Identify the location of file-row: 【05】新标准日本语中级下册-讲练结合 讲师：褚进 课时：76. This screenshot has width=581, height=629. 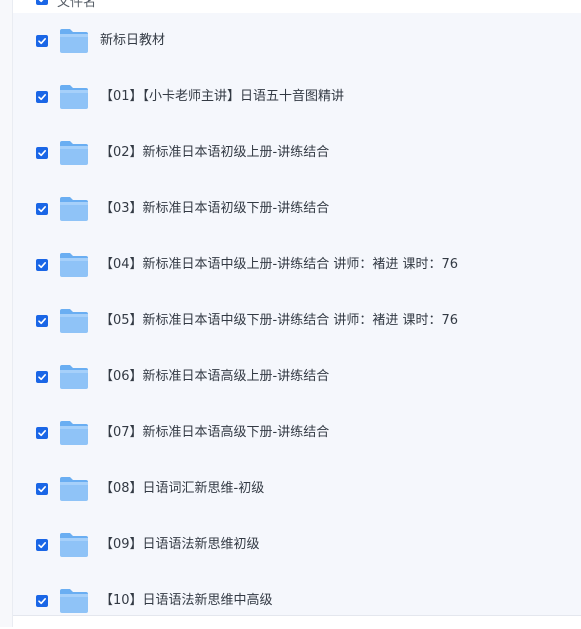
(297, 321).